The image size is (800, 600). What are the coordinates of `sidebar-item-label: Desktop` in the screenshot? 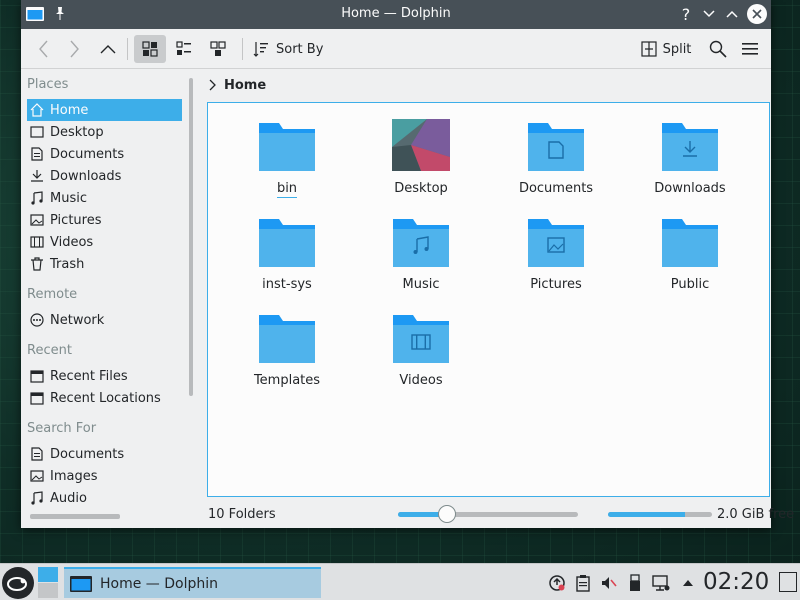 It's located at (77, 132).